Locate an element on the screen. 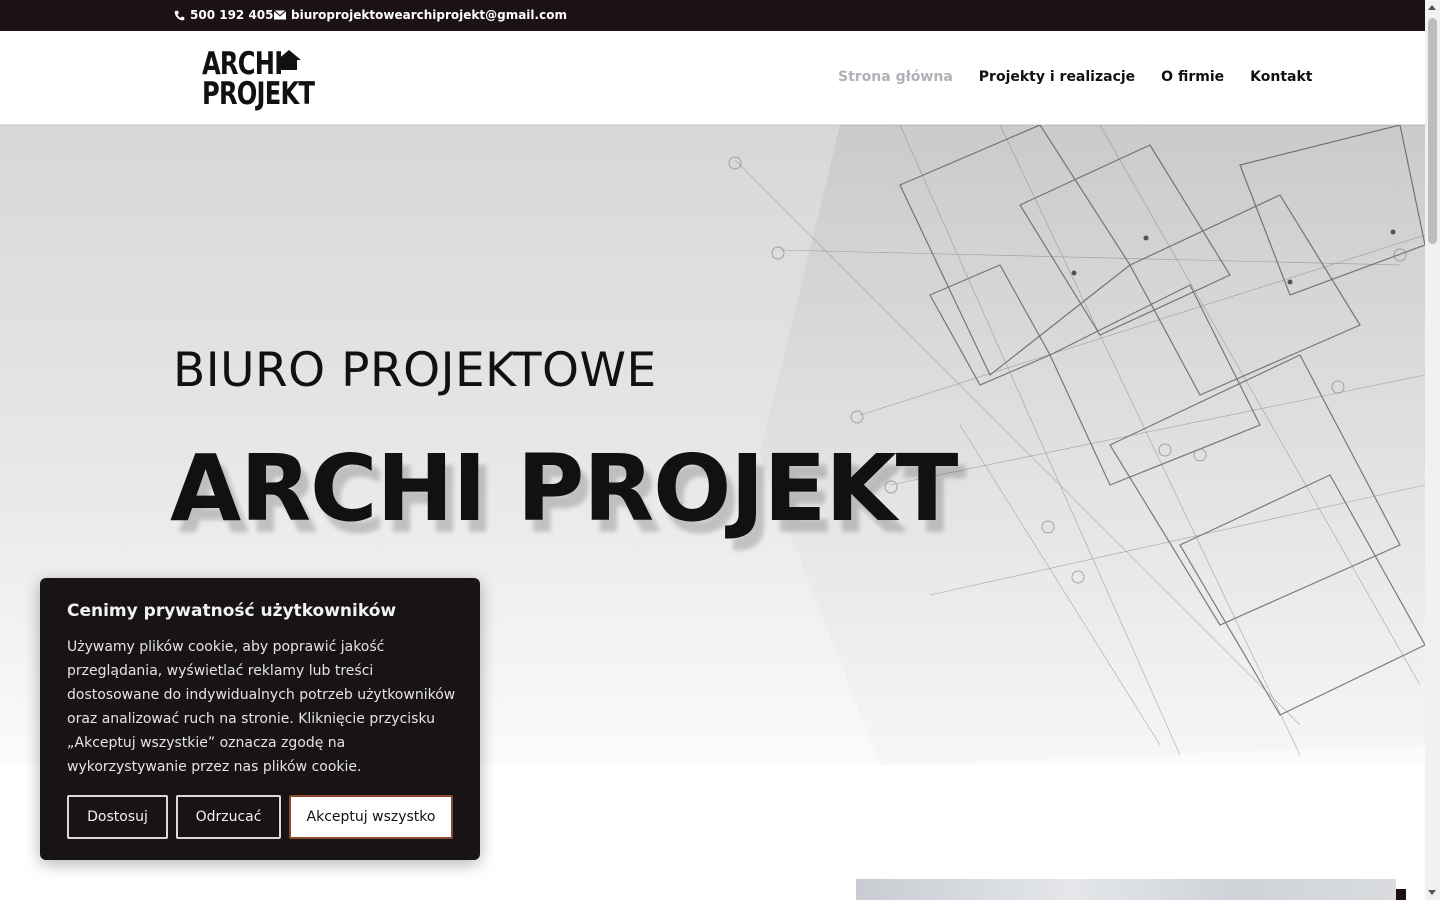 The image size is (1440, 900). house-icon is located at coordinates (289, 60).